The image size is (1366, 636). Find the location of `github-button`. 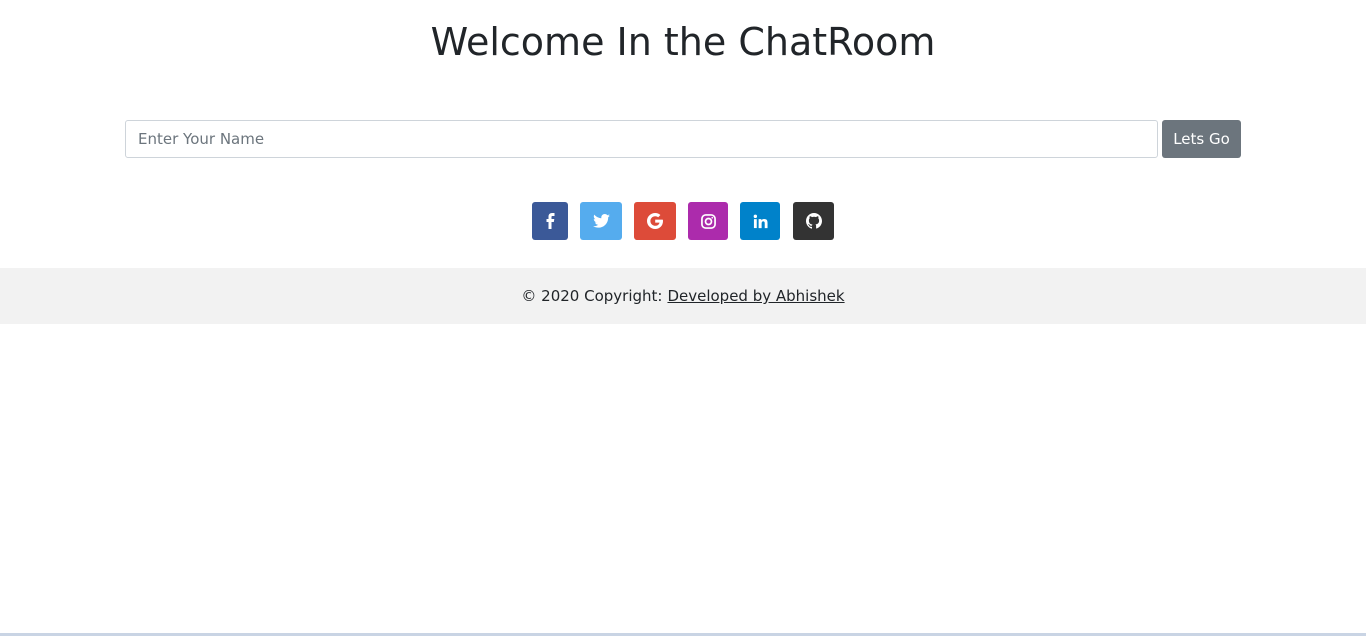

github-button is located at coordinates (813, 221).